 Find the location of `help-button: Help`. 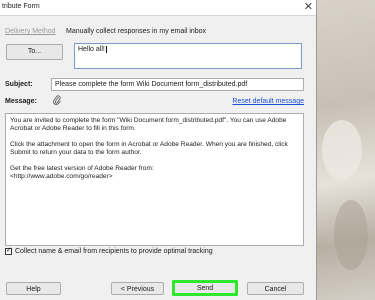

help-button: Help is located at coordinates (33, 288).